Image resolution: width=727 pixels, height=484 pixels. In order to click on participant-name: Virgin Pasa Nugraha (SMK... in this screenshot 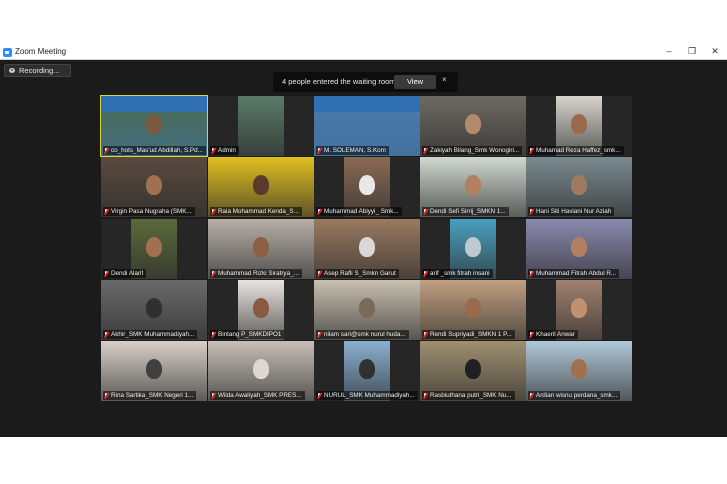, I will do `click(151, 211)`.